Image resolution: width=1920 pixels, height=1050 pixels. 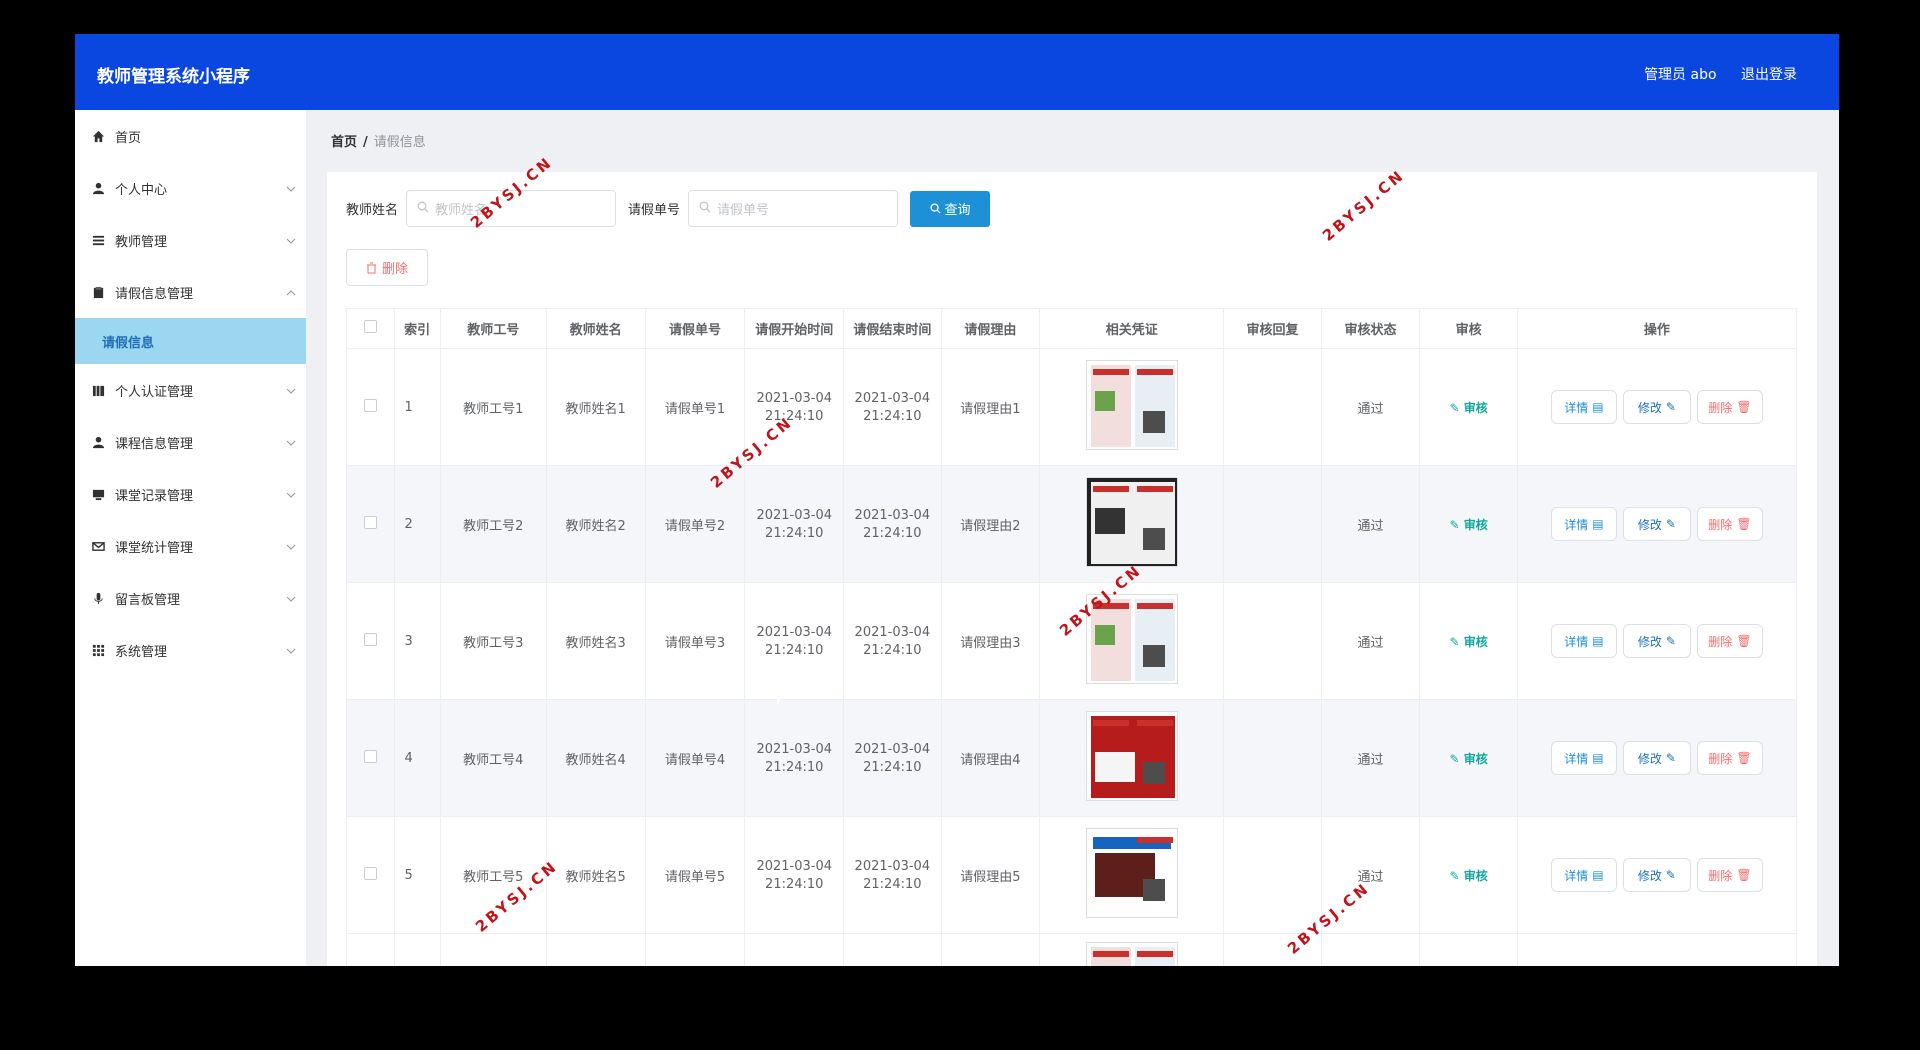 What do you see at coordinates (190, 390) in the screenshot?
I see `sidebar-item-certification: 个人认证管理` at bounding box center [190, 390].